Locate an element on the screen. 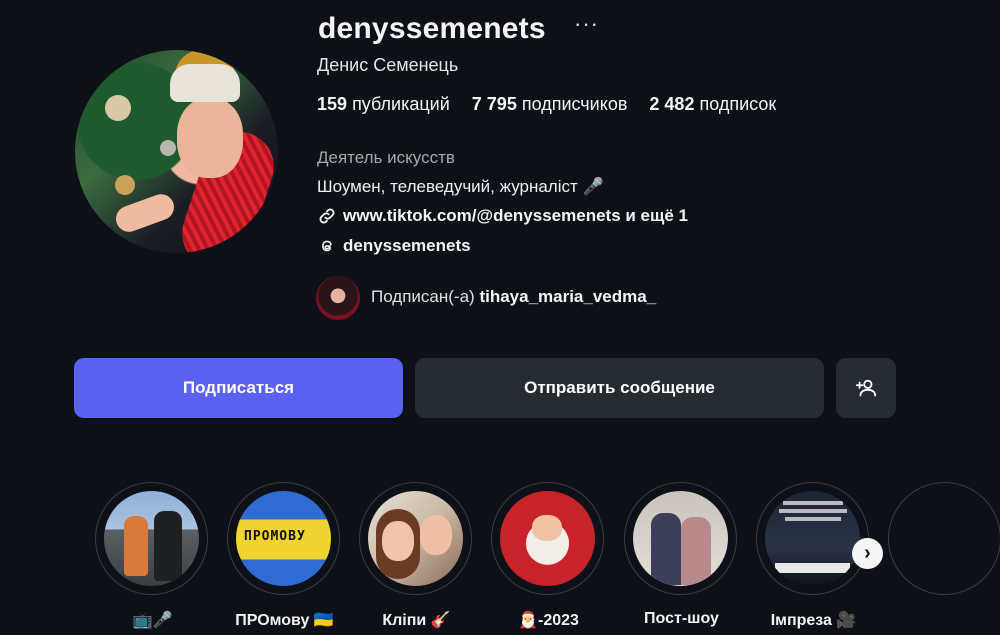 Image resolution: width=1000 pixels, height=635 pixels. threads-link: denyssemenets is located at coordinates (394, 246).